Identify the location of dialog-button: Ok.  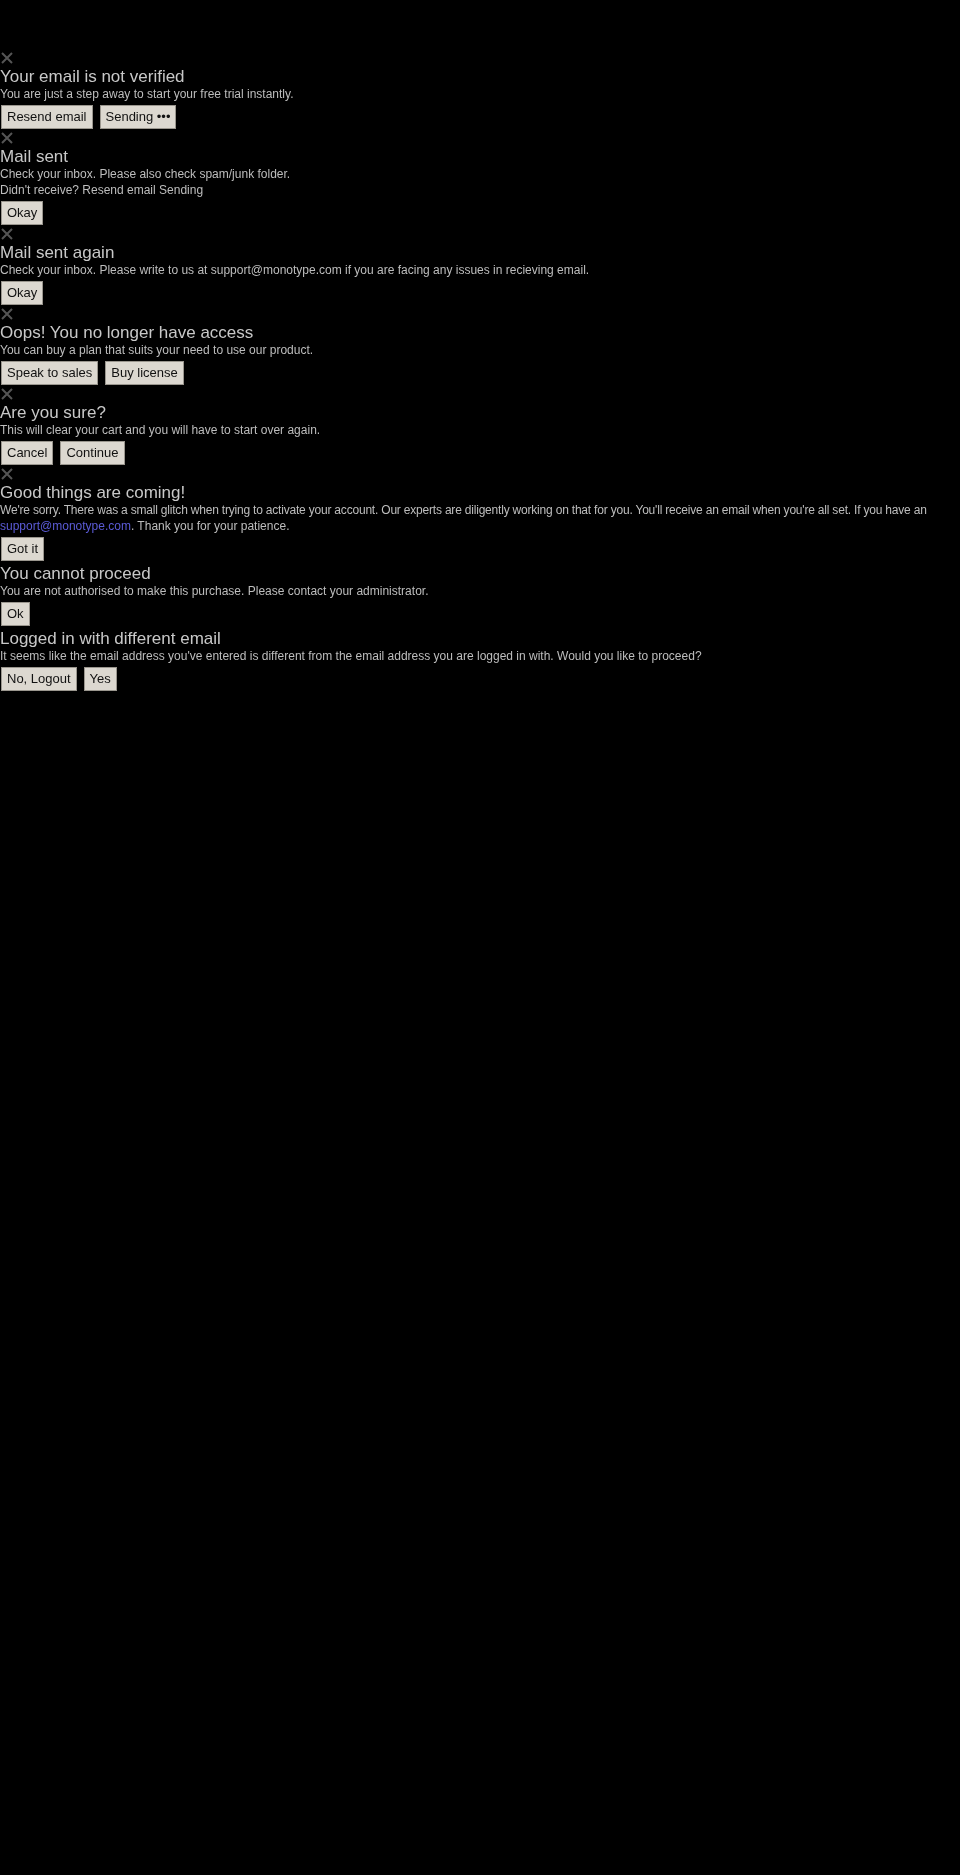
(15, 614).